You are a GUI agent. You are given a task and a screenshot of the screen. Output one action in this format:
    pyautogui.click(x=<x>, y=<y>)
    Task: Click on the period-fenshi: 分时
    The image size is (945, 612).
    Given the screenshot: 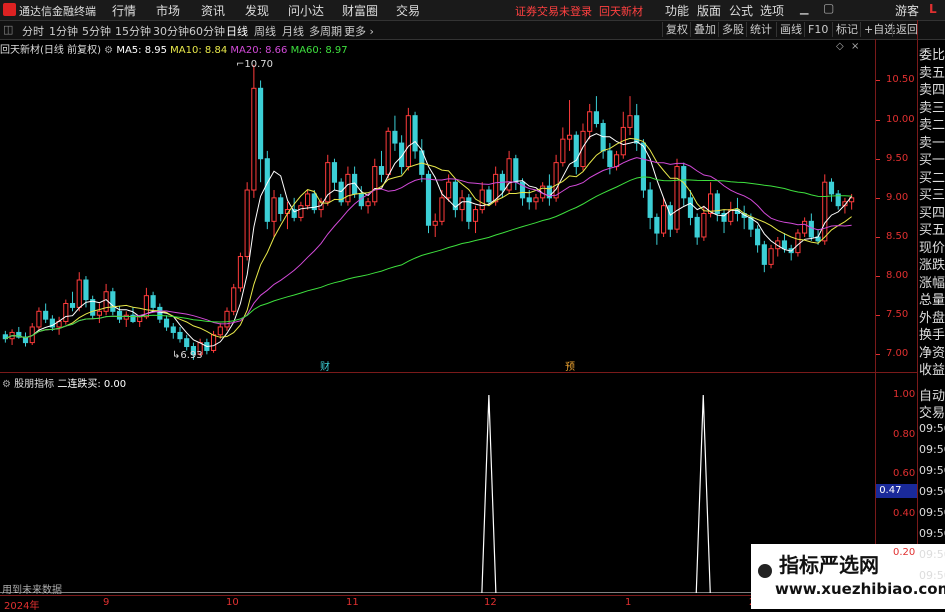 What is the action you would take?
    pyautogui.click(x=33, y=31)
    